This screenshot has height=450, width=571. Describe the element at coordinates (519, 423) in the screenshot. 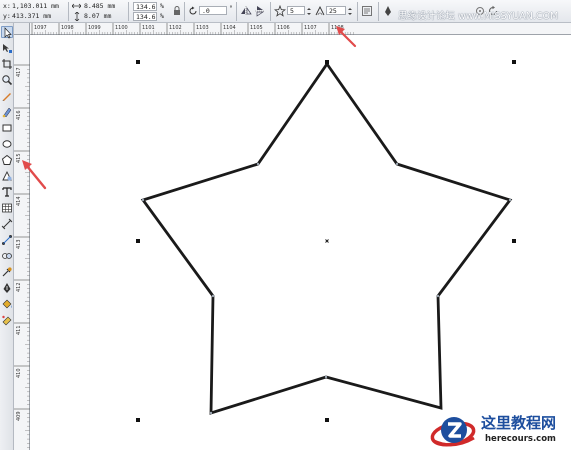

I see `site-name: 这里教程网` at that location.